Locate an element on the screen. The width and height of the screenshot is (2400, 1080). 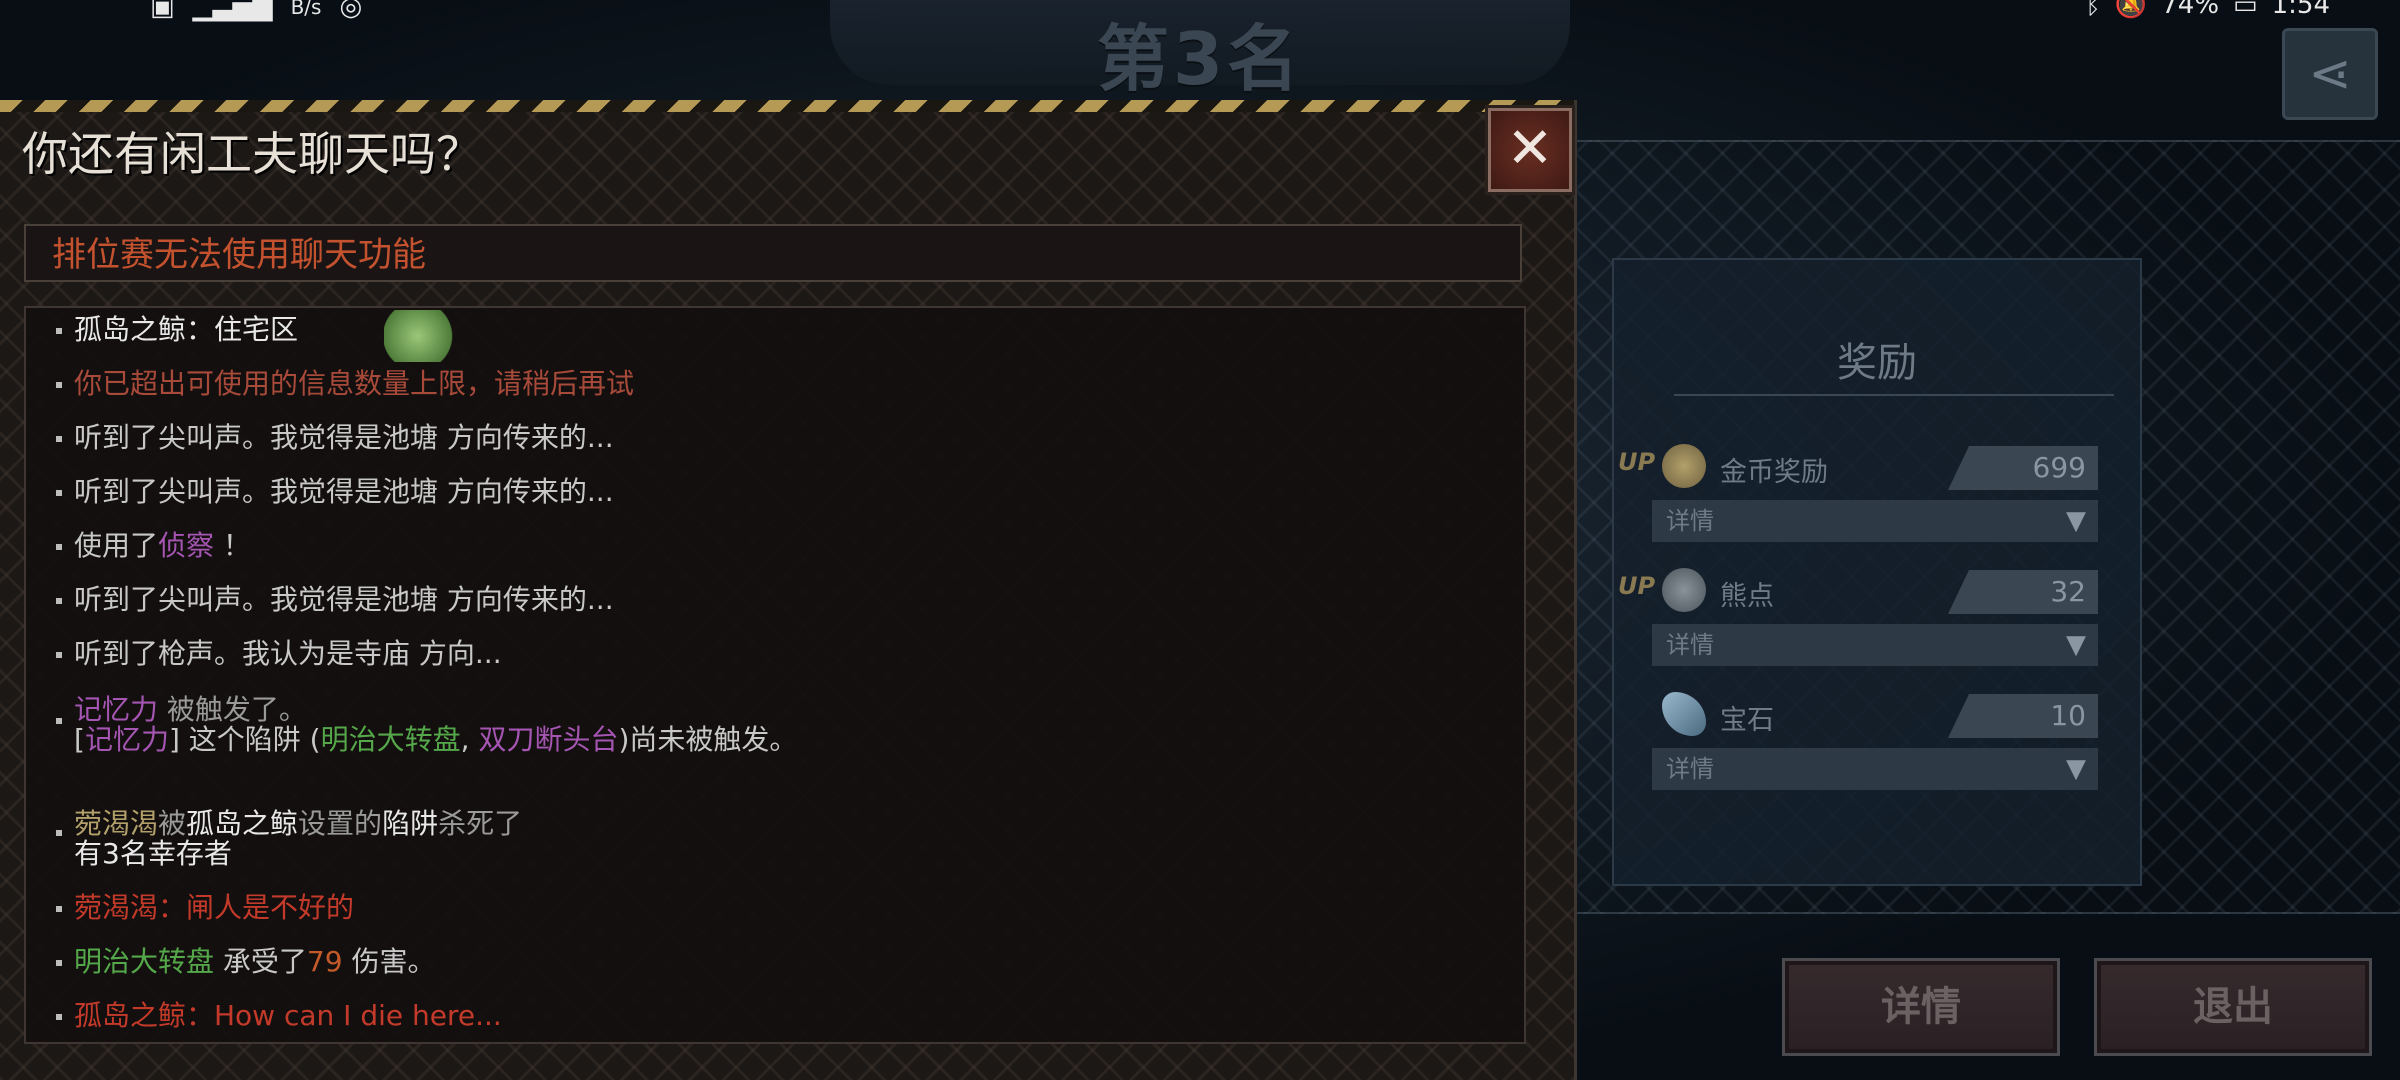
chat-message: 明治大转盘 承受了79 伤害。 is located at coordinates (255, 961).